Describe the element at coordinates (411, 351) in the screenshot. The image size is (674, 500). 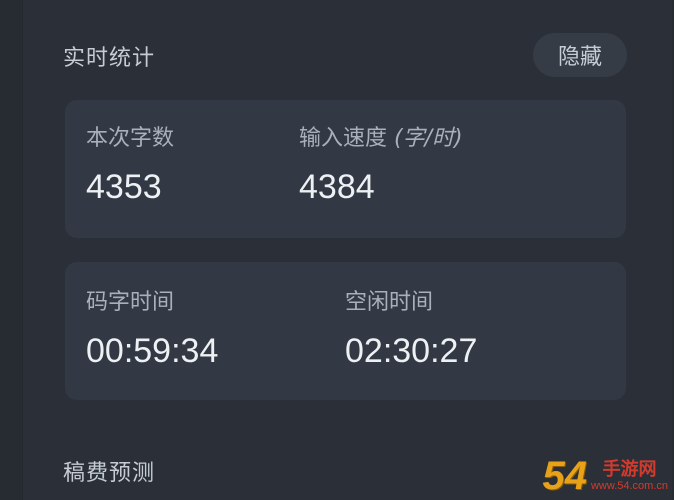
I see `idle-time-value: 02:30:27` at that location.